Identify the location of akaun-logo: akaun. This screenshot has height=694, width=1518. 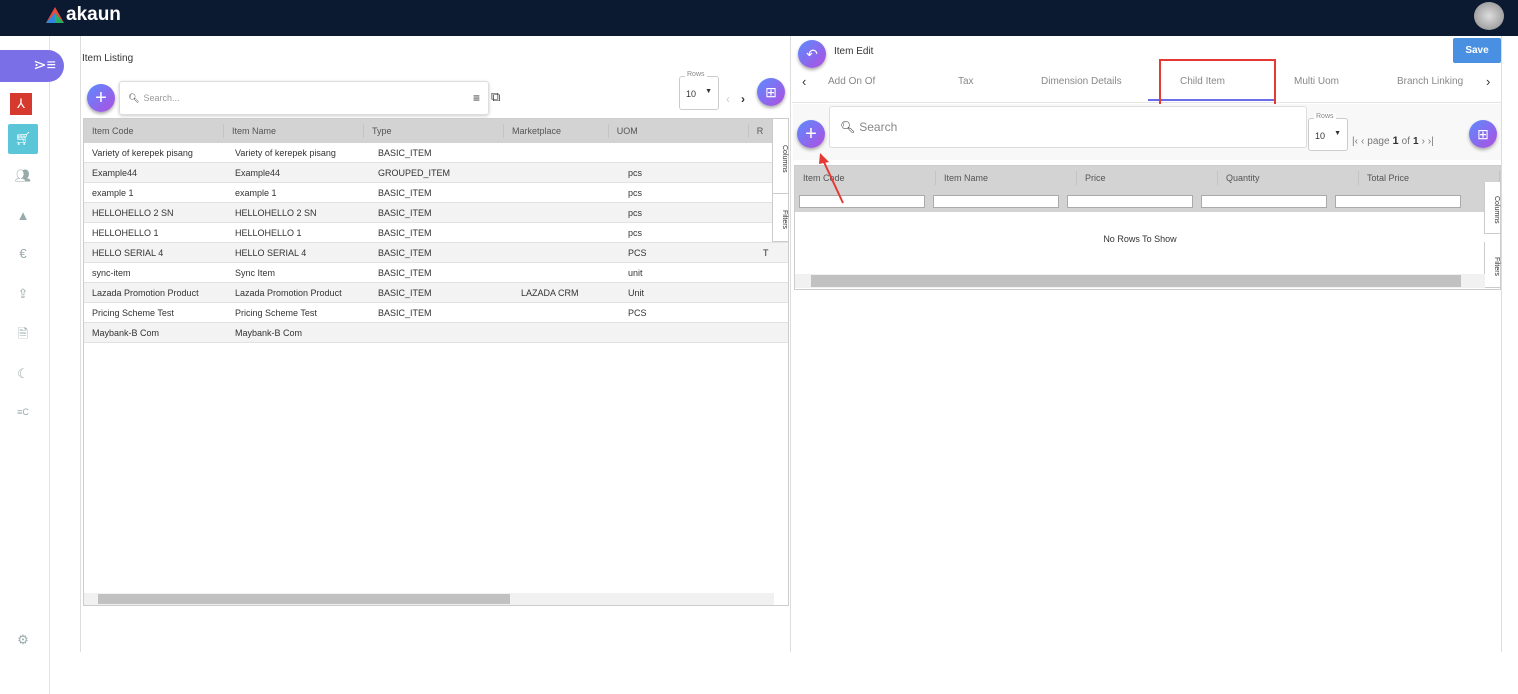
(83, 15).